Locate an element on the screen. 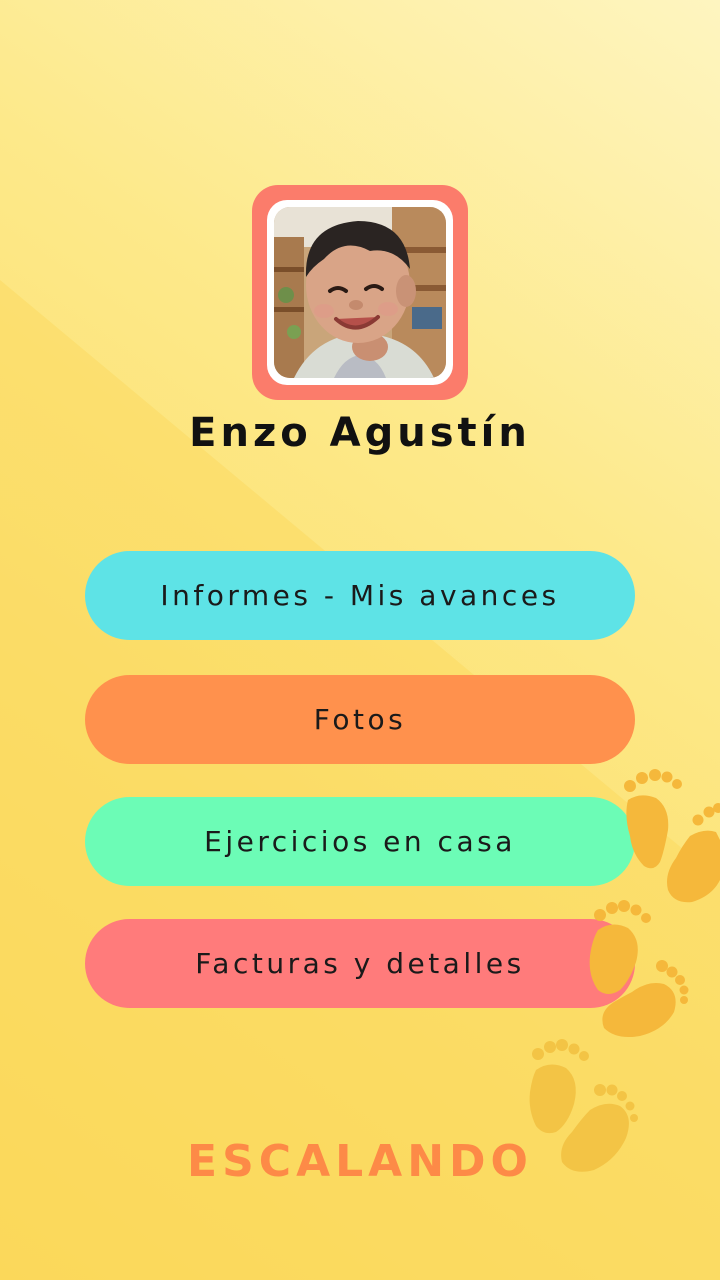 This screenshot has width=720, height=1280. invoices-details-button: Facturas y detalles is located at coordinates (360, 963).